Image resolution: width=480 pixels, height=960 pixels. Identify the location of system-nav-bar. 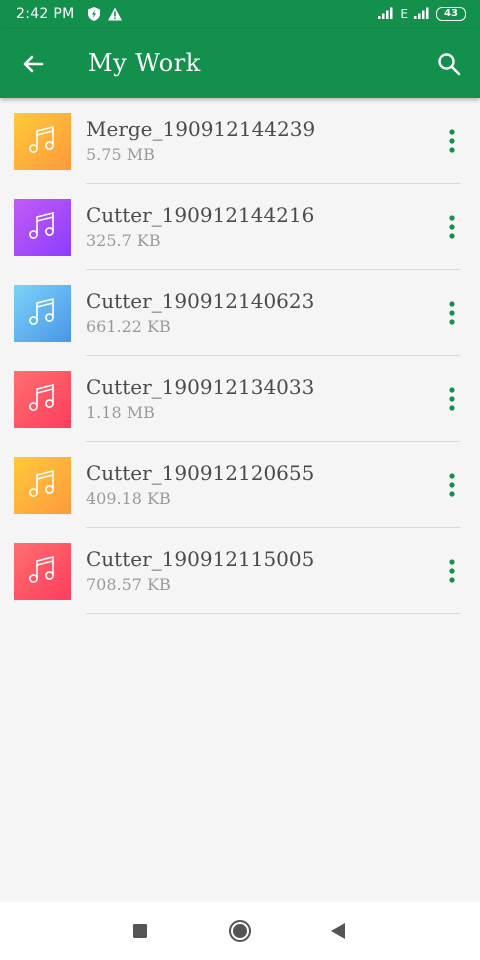
(240, 931).